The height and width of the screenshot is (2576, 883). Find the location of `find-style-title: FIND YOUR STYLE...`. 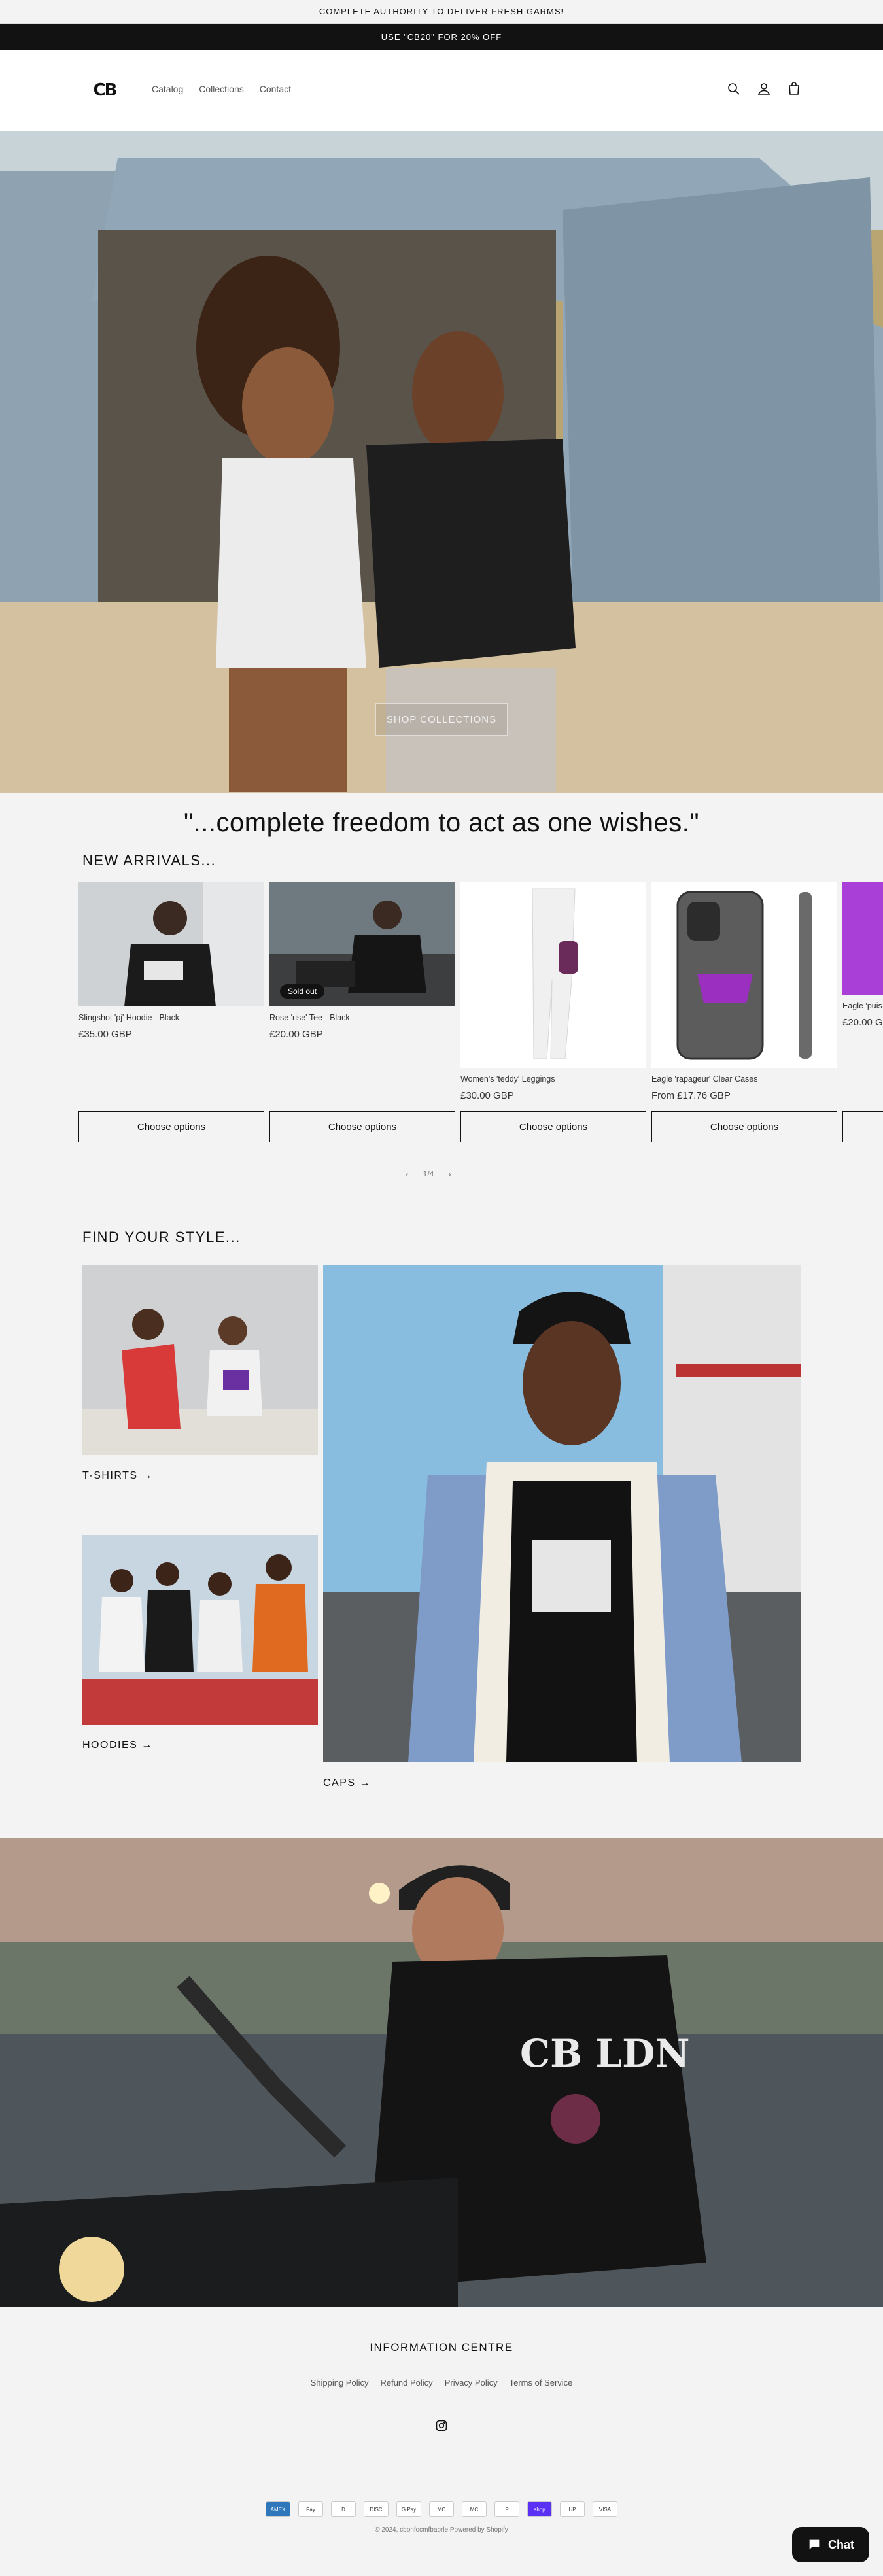

find-style-title: FIND YOUR STYLE... is located at coordinates (161, 1237).